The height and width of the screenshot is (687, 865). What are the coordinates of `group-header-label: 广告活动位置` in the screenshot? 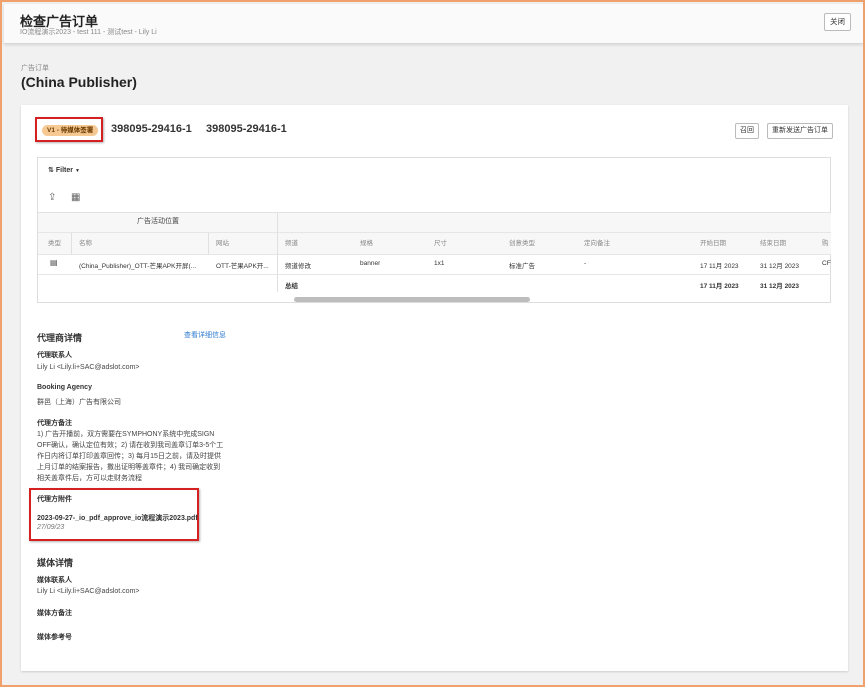 It's located at (158, 221).